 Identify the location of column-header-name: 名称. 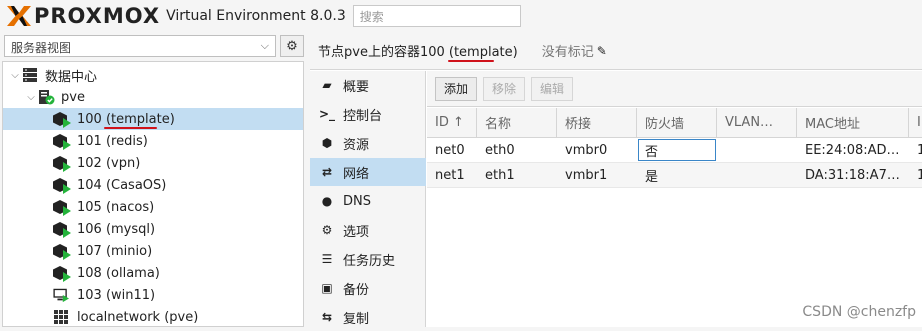
(517, 122).